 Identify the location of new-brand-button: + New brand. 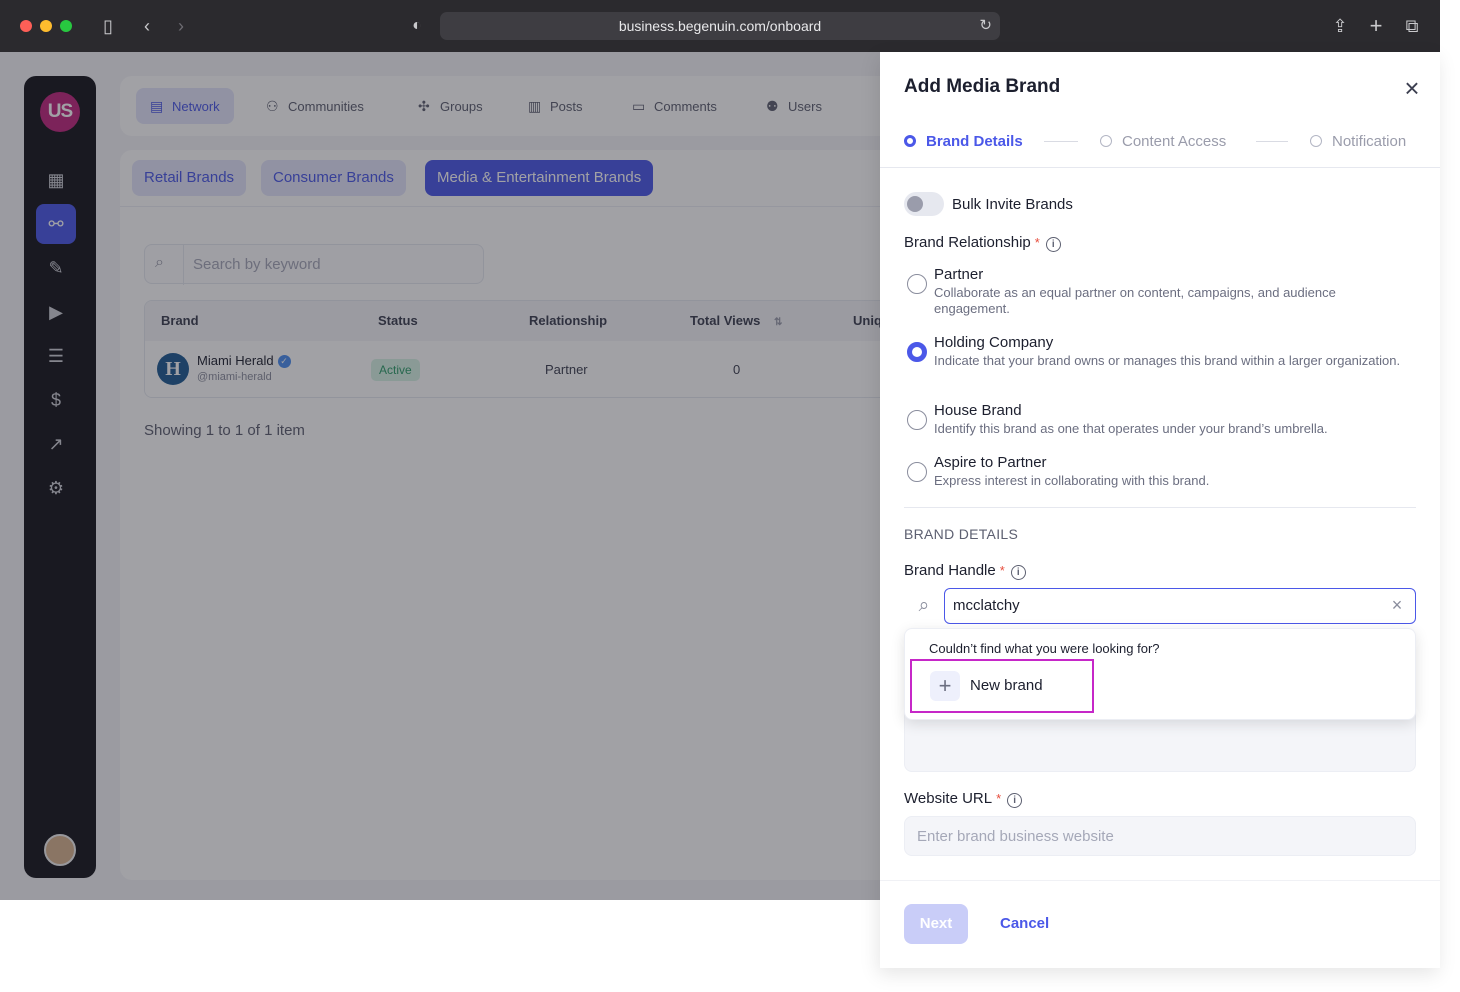
(1002, 686).